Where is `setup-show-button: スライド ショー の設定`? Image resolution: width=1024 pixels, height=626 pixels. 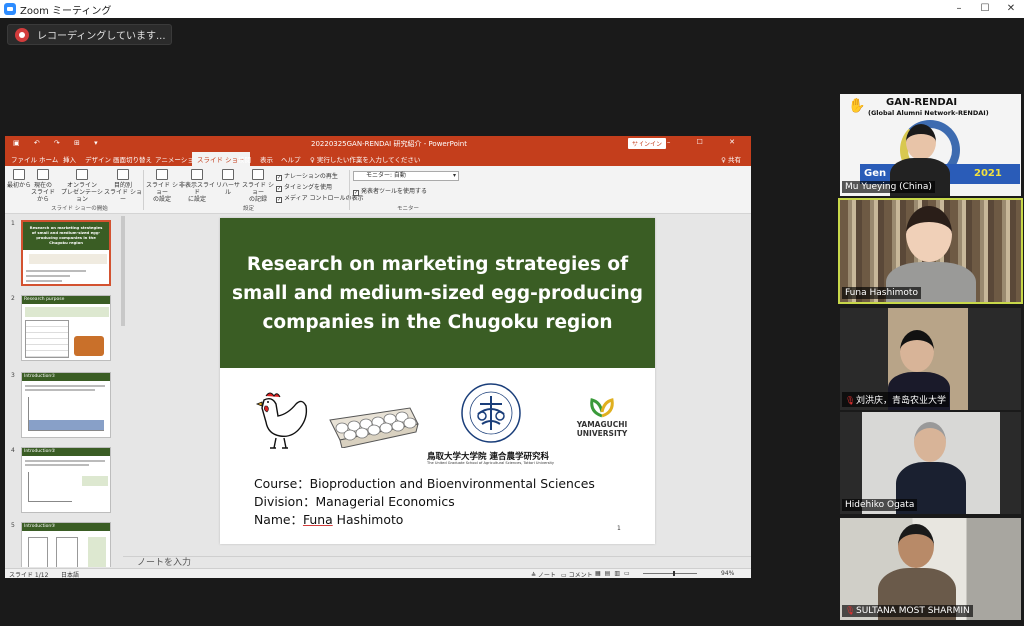
setup-show-button: スライド ショー の設定 is located at coordinates (162, 186).